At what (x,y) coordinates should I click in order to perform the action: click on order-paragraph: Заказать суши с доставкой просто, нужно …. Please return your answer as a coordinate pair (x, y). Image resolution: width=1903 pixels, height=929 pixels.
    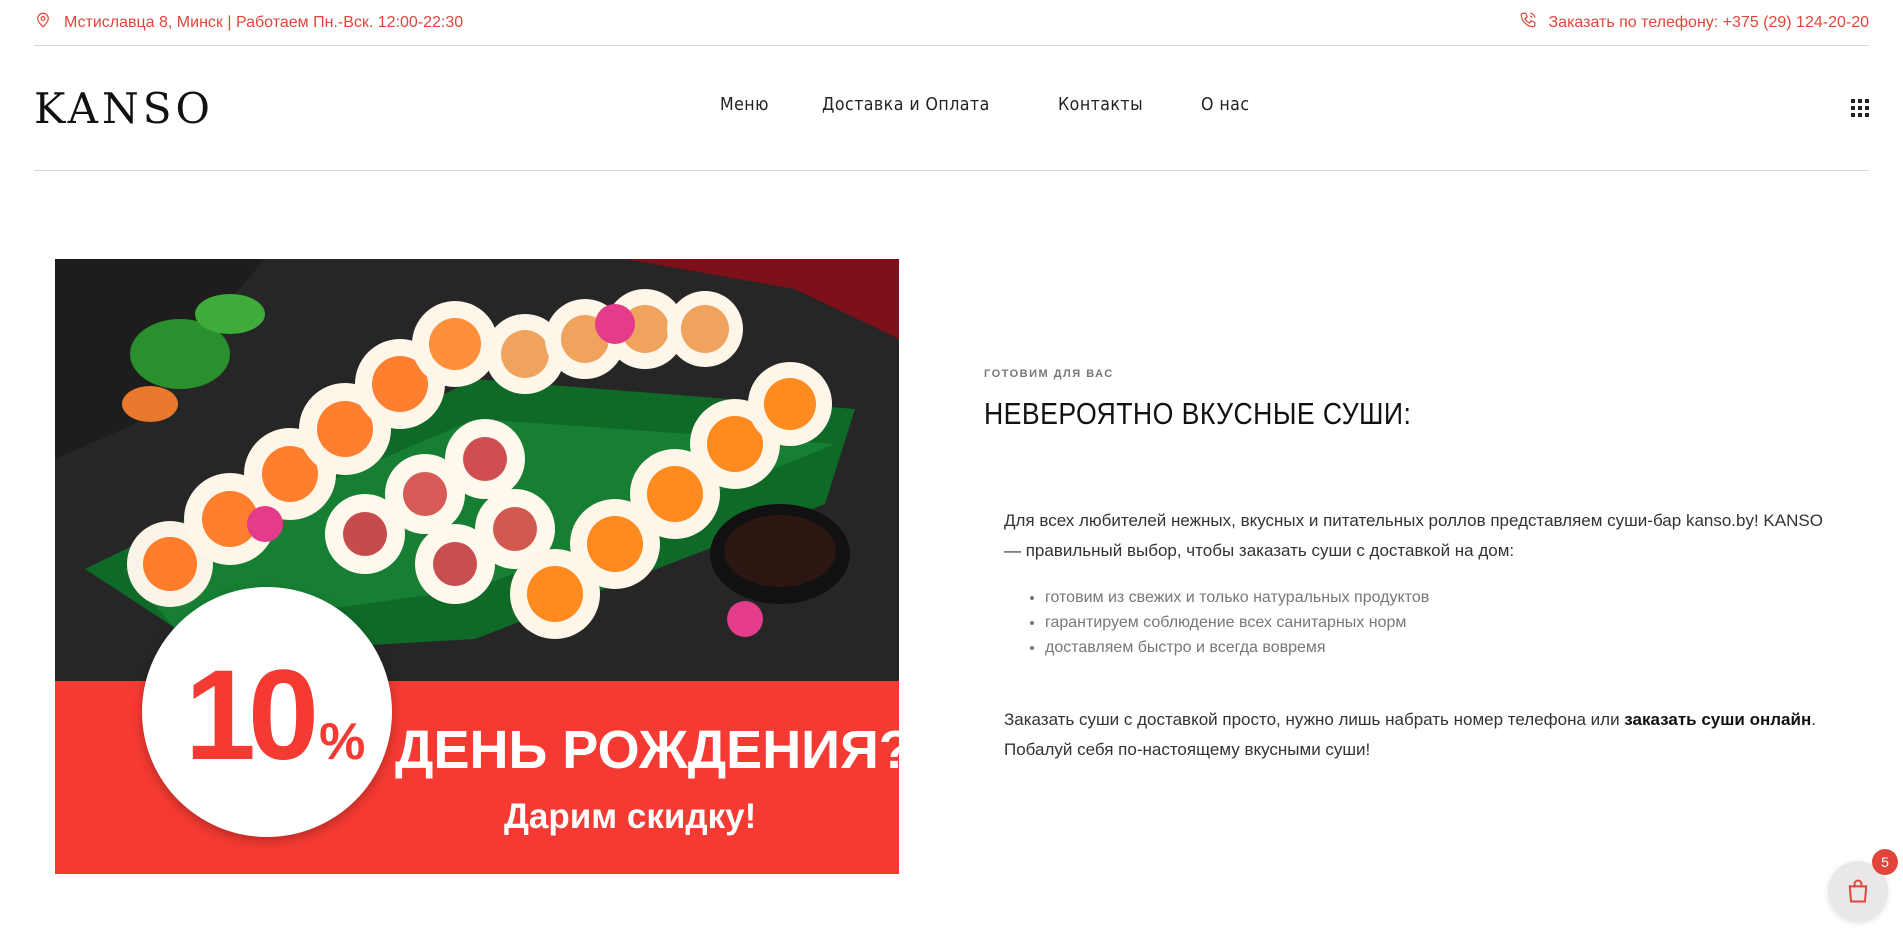
    Looking at the image, I should click on (1424, 735).